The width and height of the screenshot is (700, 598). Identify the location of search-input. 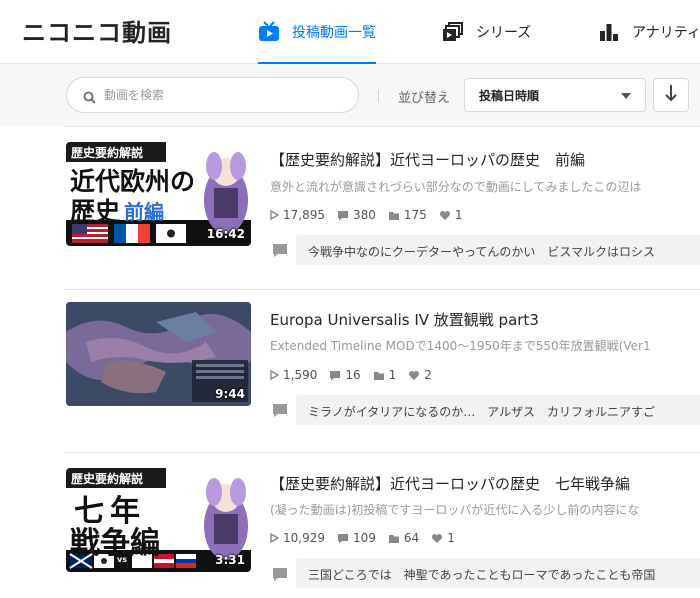
(224, 95).